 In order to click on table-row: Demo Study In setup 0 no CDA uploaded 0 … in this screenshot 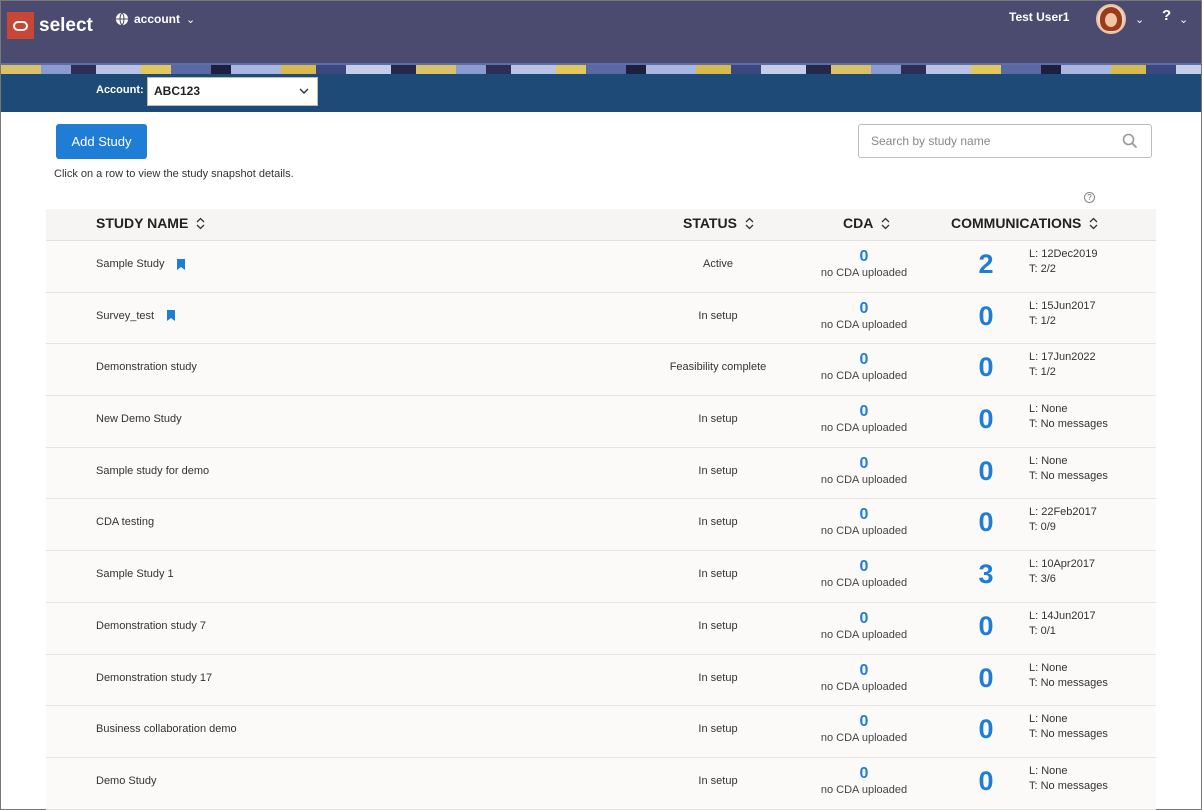, I will do `click(601, 783)`.